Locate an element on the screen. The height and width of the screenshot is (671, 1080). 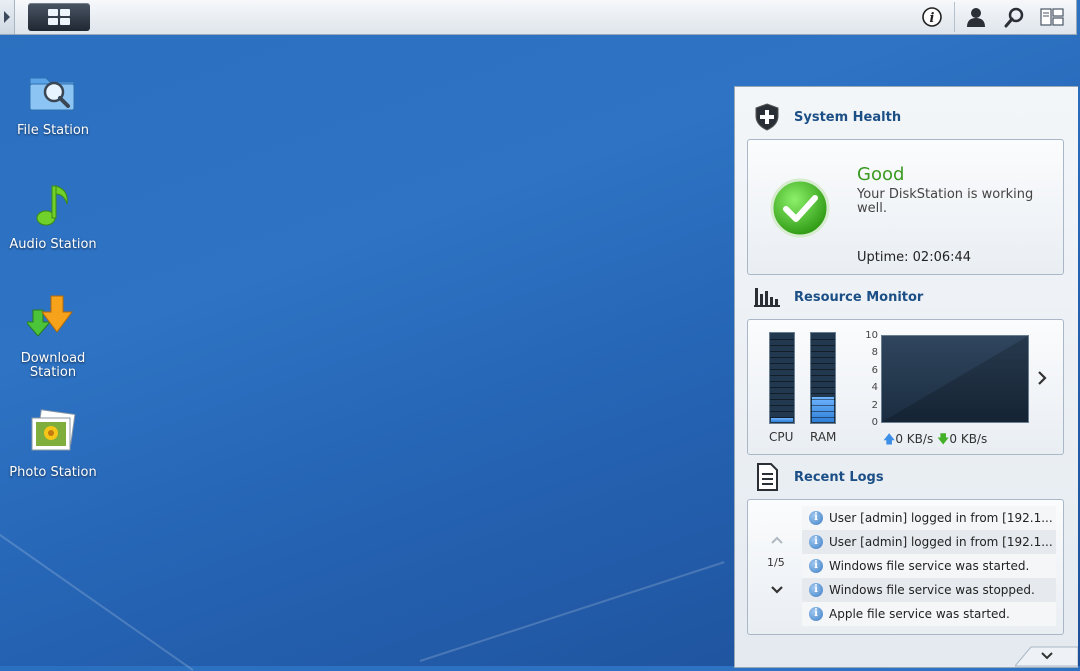
cpu-meter is located at coordinates (782, 378).